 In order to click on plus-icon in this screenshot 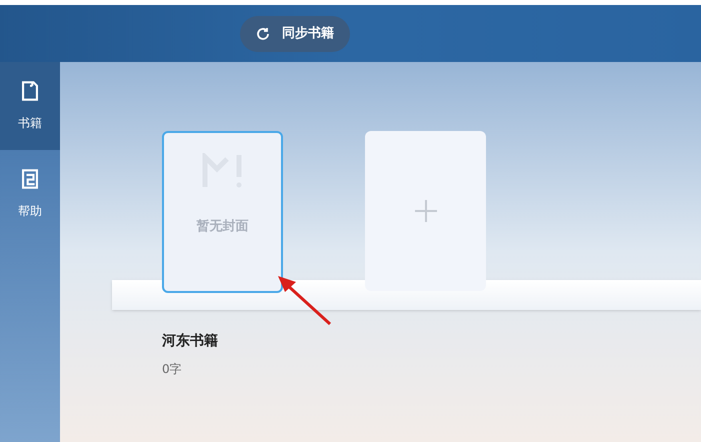, I will do `click(425, 211)`.